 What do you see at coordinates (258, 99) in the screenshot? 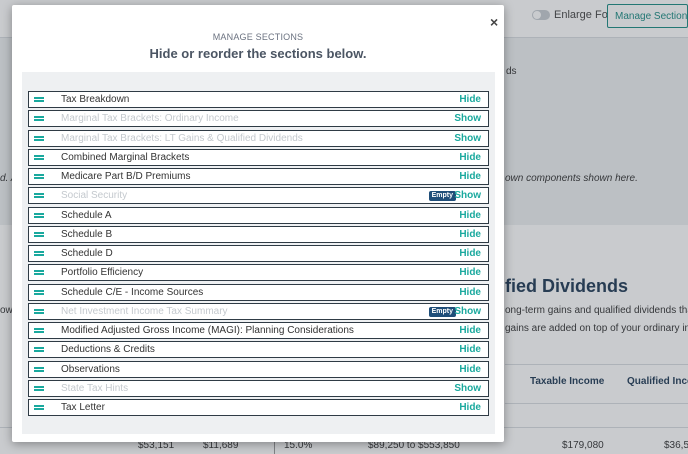
I see `section-row: Tax Breakdown Hide` at bounding box center [258, 99].